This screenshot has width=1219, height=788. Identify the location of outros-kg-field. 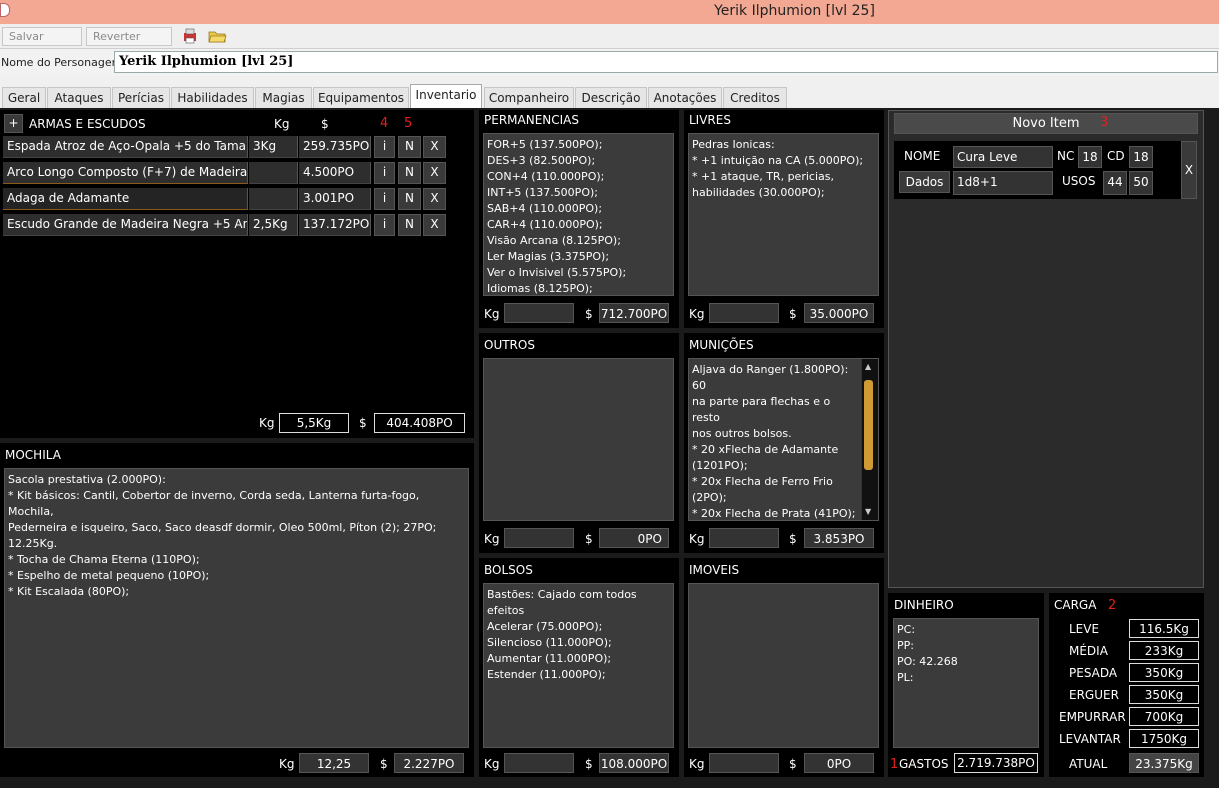
(539, 538).